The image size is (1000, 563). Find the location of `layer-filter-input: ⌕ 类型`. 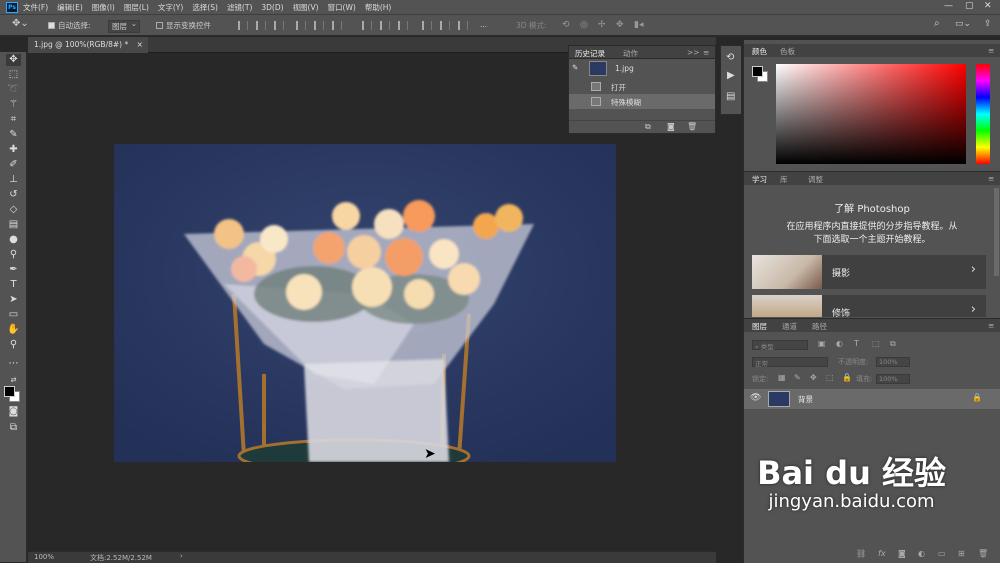

layer-filter-input: ⌕ 类型 is located at coordinates (780, 345).